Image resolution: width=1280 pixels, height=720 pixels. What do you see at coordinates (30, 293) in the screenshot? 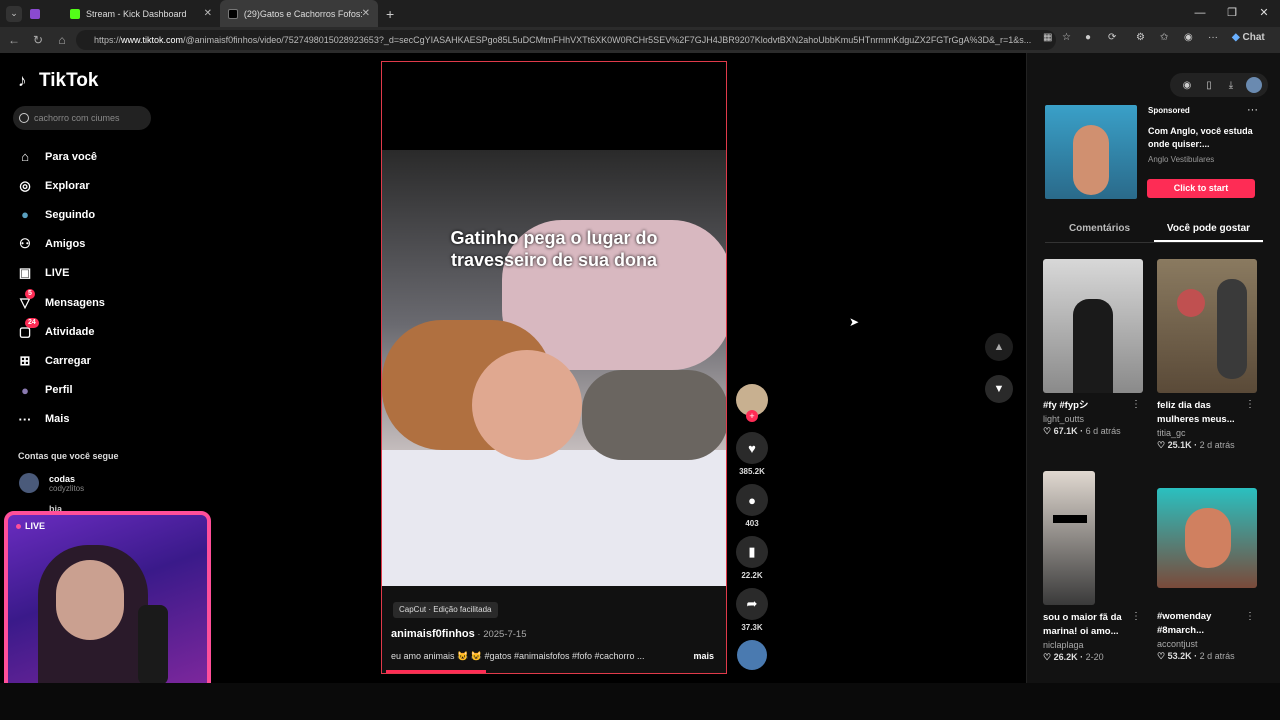
I see `notification-badge: 5` at bounding box center [30, 293].